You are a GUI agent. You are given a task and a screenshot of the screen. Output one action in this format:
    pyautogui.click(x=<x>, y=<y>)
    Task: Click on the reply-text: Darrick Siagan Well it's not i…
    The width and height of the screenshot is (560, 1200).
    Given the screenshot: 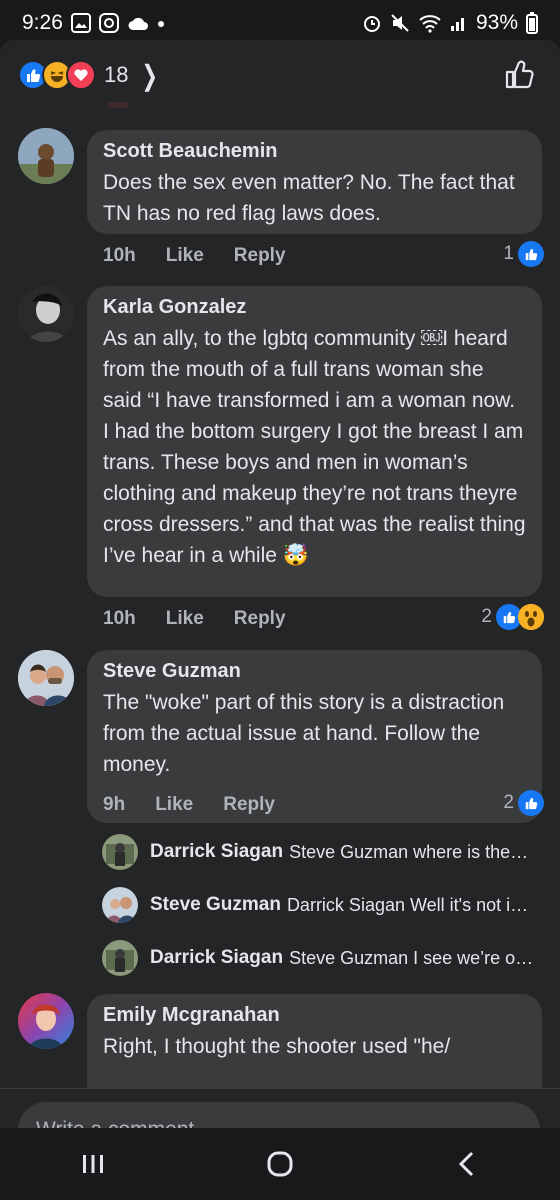 What is the action you would take?
    pyautogui.click(x=407, y=904)
    